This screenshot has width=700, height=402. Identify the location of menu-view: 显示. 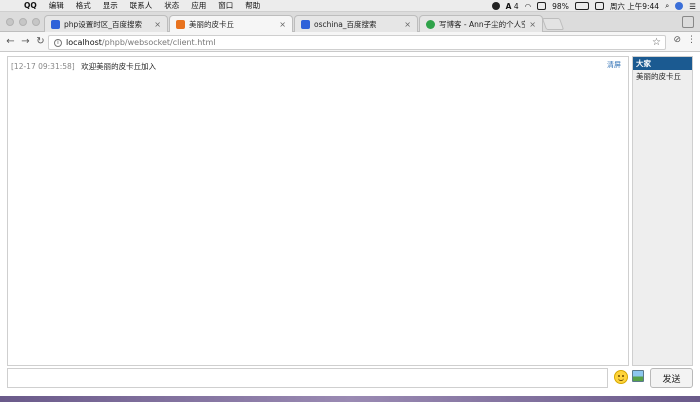
(110, 5).